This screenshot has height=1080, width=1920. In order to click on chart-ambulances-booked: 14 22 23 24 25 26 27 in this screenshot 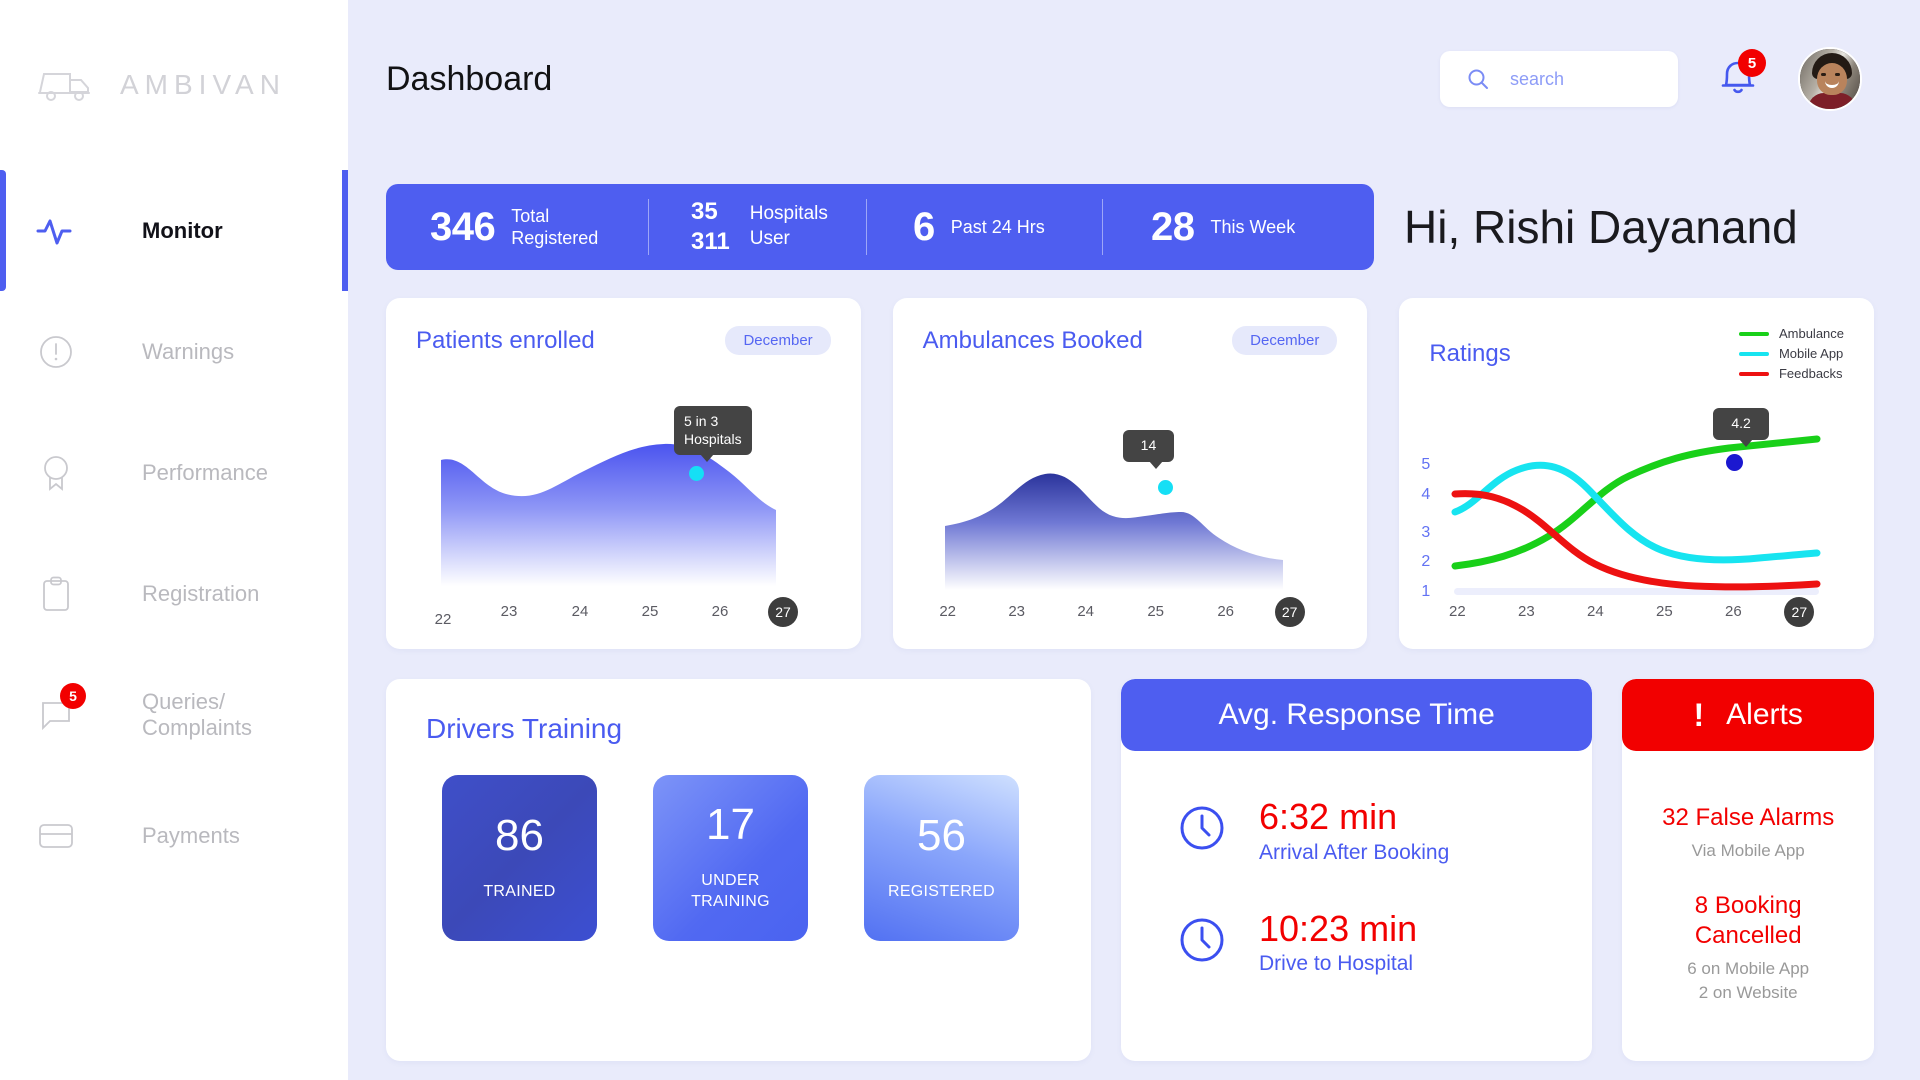, I will do `click(1130, 508)`.